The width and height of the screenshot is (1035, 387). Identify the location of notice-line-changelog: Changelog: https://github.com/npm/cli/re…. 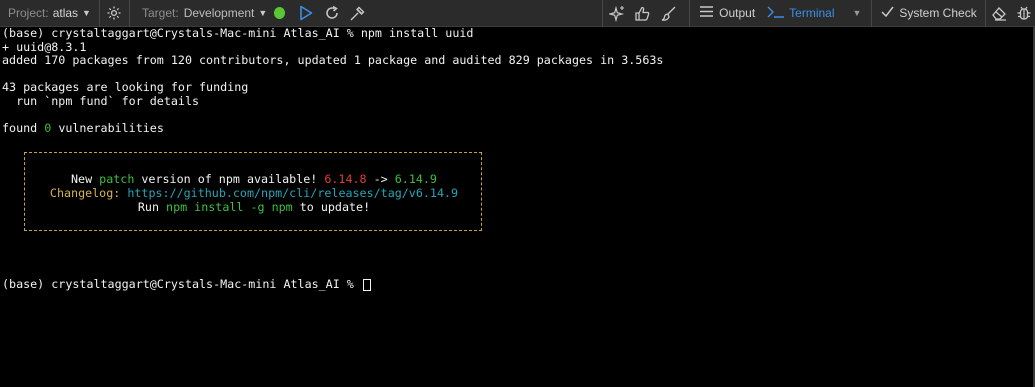
(254, 193).